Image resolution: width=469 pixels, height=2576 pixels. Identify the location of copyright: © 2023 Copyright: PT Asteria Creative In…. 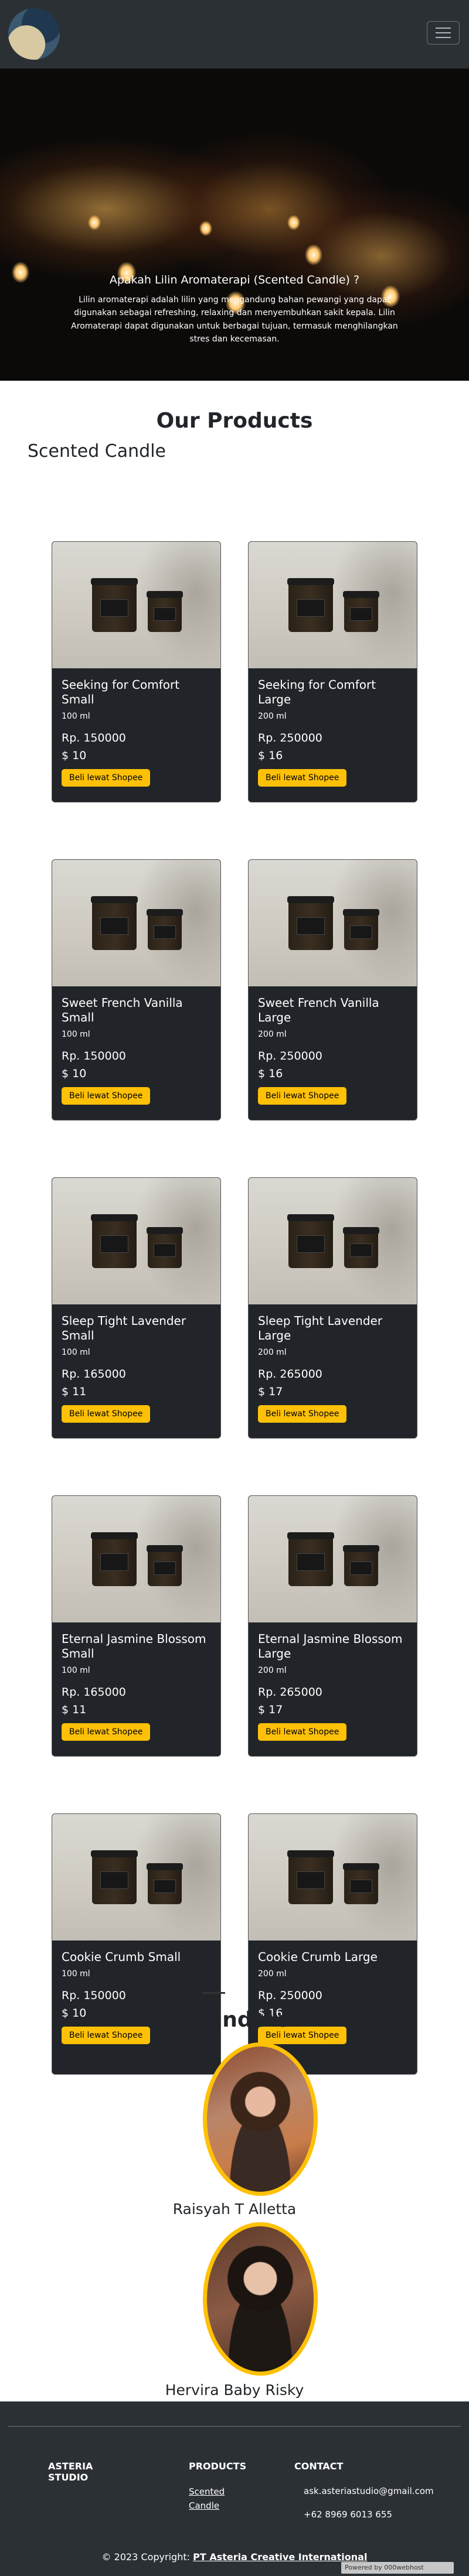
(235, 2557).